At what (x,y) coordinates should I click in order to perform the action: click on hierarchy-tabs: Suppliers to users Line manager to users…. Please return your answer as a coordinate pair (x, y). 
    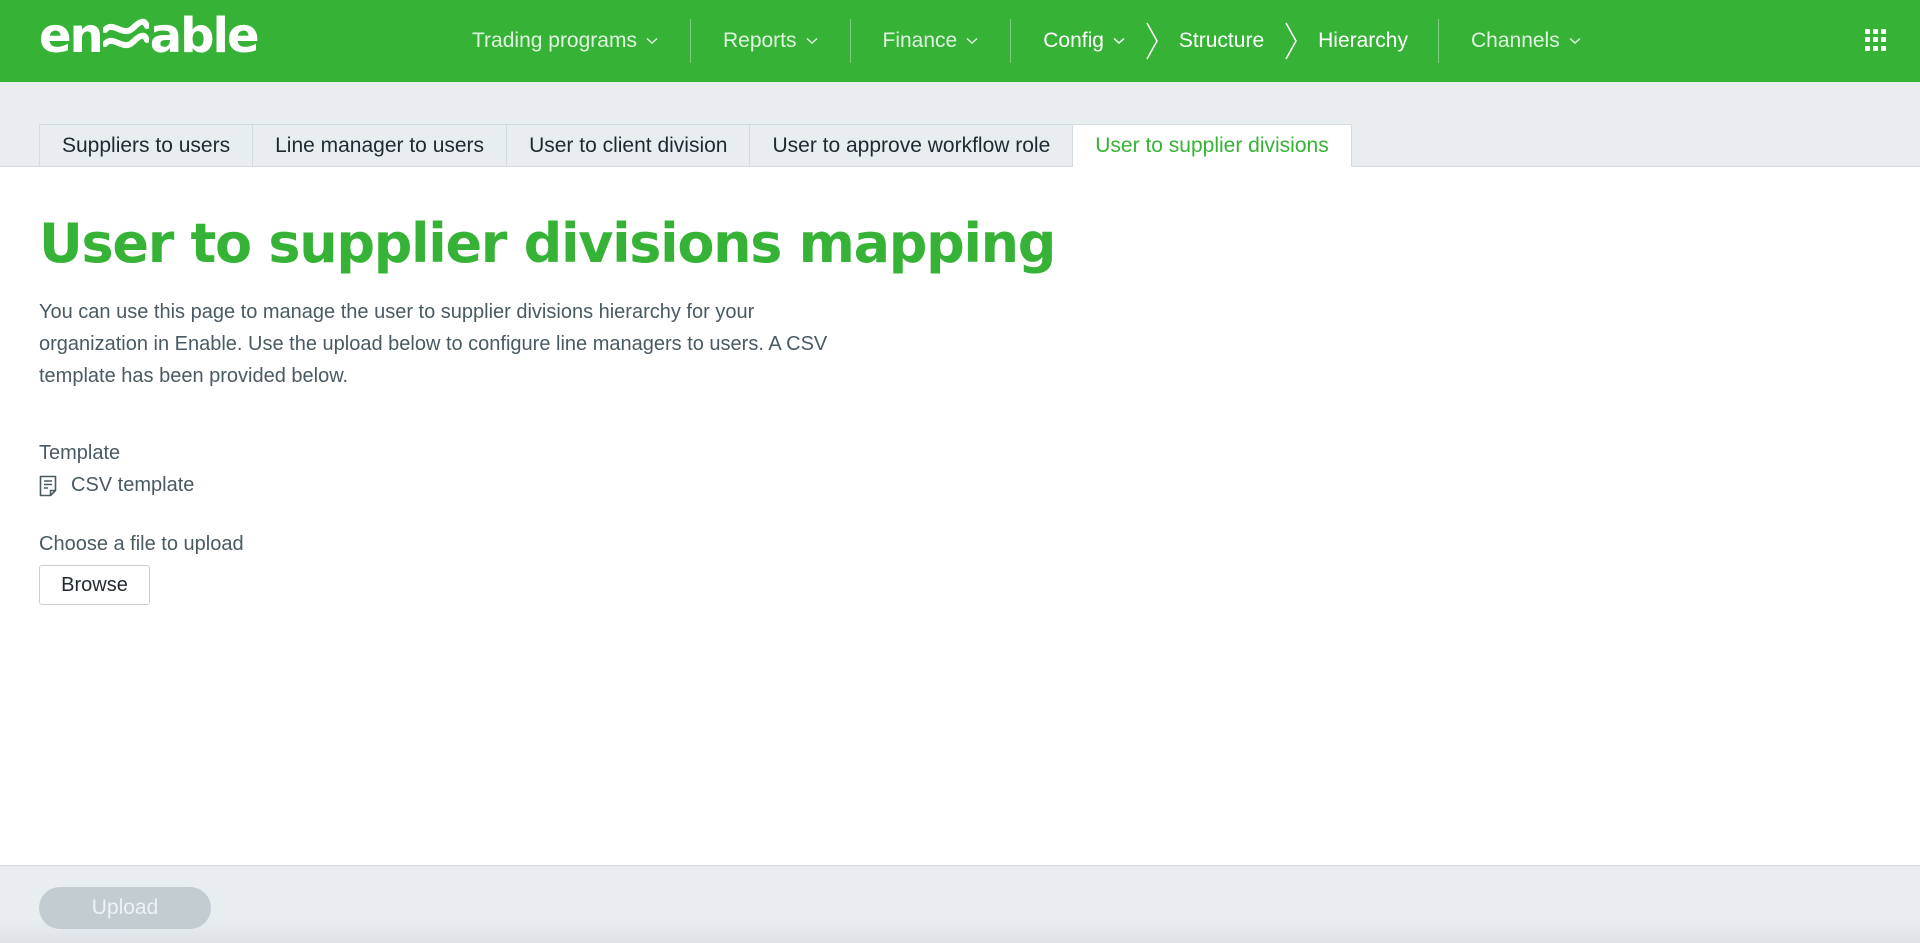
    Looking at the image, I should click on (695, 145).